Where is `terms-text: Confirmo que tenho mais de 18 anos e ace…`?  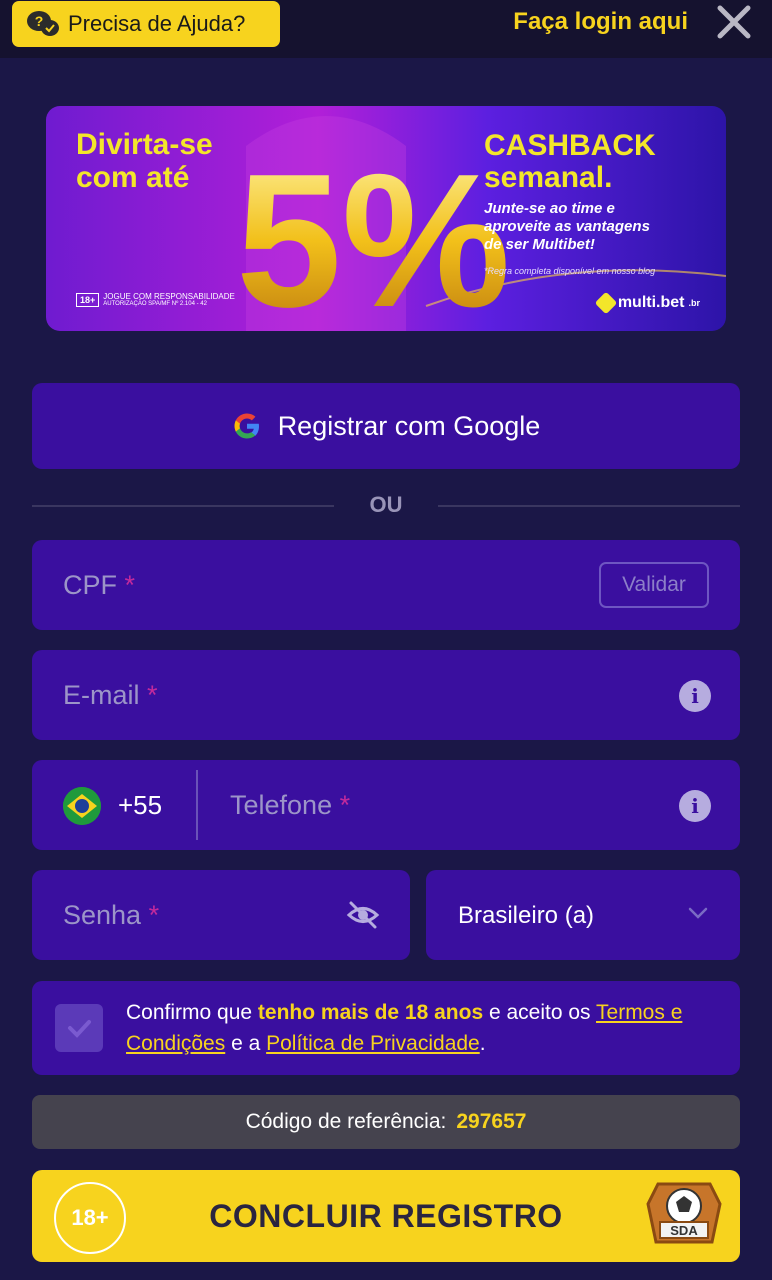 terms-text: Confirmo que tenho mais de 18 anos e ace… is located at coordinates (404, 1028).